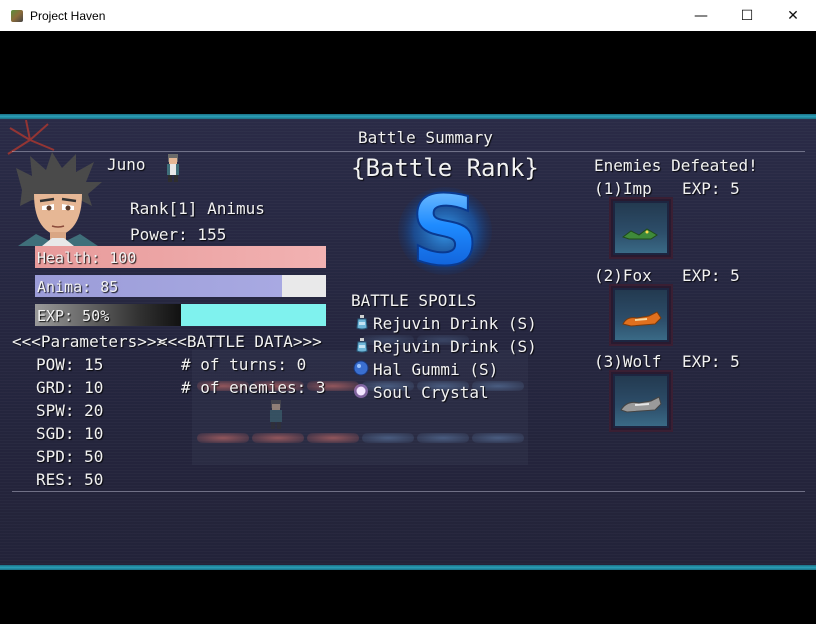 Image resolution: width=816 pixels, height=624 pixels. Describe the element at coordinates (431, 392) in the screenshot. I see `spoil-item-4: Soul Crystal` at that location.